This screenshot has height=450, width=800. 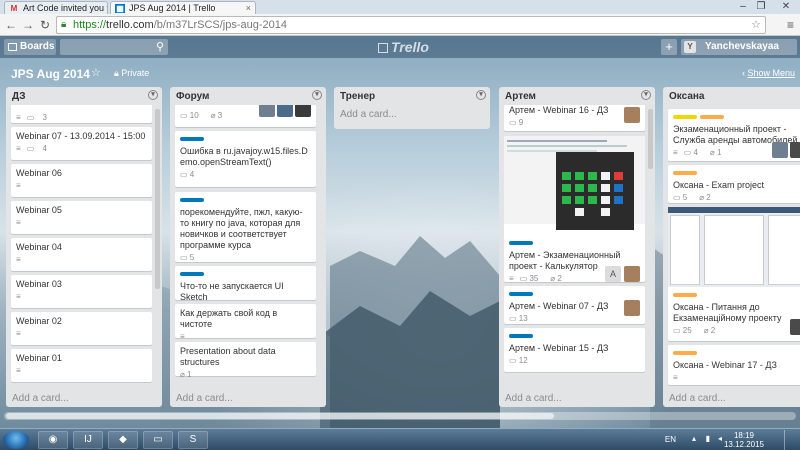 What do you see at coordinates (574, 350) in the screenshot?
I see `list-item: Артем - Webinar 15 - ДЗ ▭ 12` at bounding box center [574, 350].